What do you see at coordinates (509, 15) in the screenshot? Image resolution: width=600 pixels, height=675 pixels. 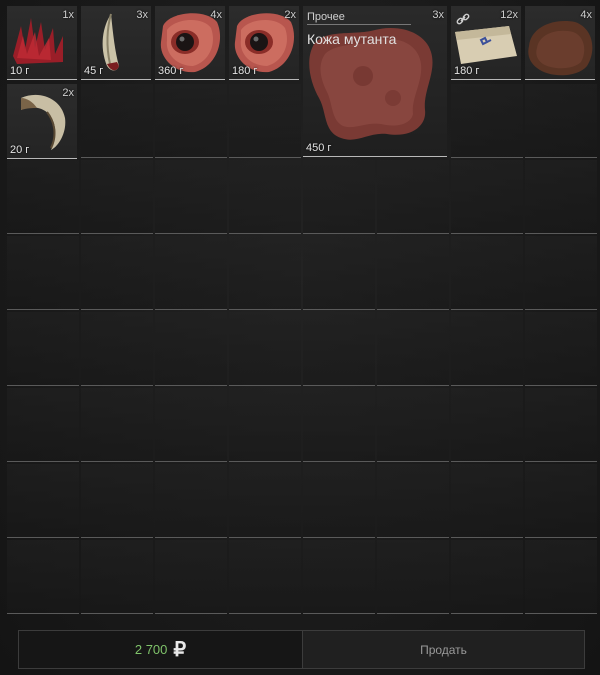 I see `item-count: 12x` at bounding box center [509, 15].